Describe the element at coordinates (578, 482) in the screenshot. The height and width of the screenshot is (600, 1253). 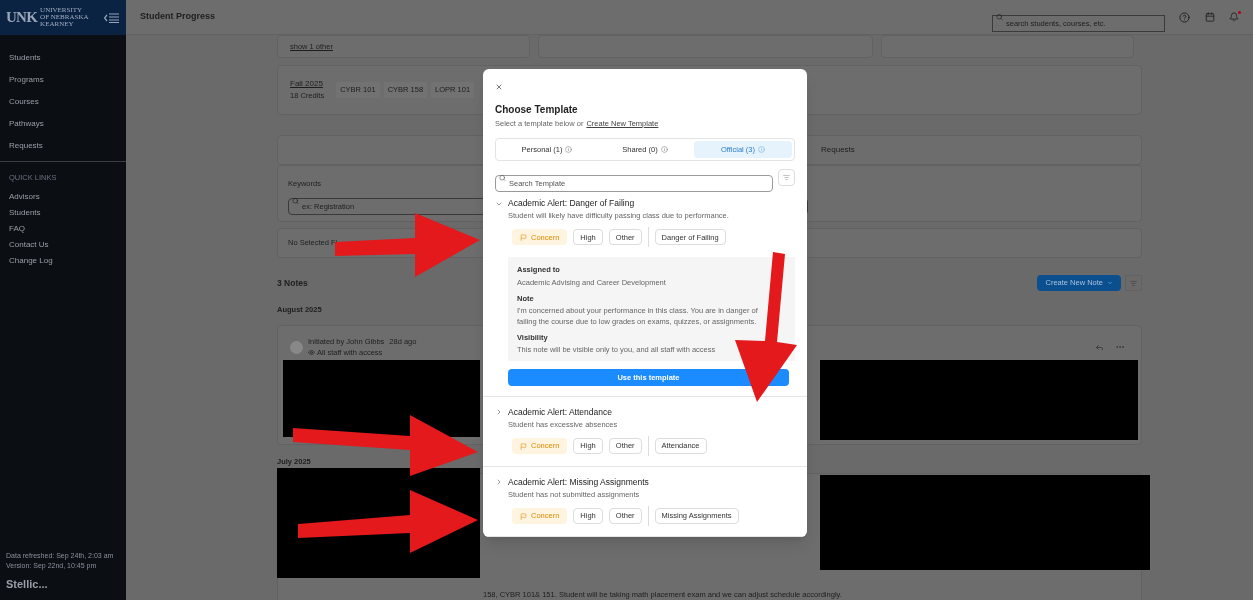
I see `template-title: Academic Alert: Missing Assignments` at that location.